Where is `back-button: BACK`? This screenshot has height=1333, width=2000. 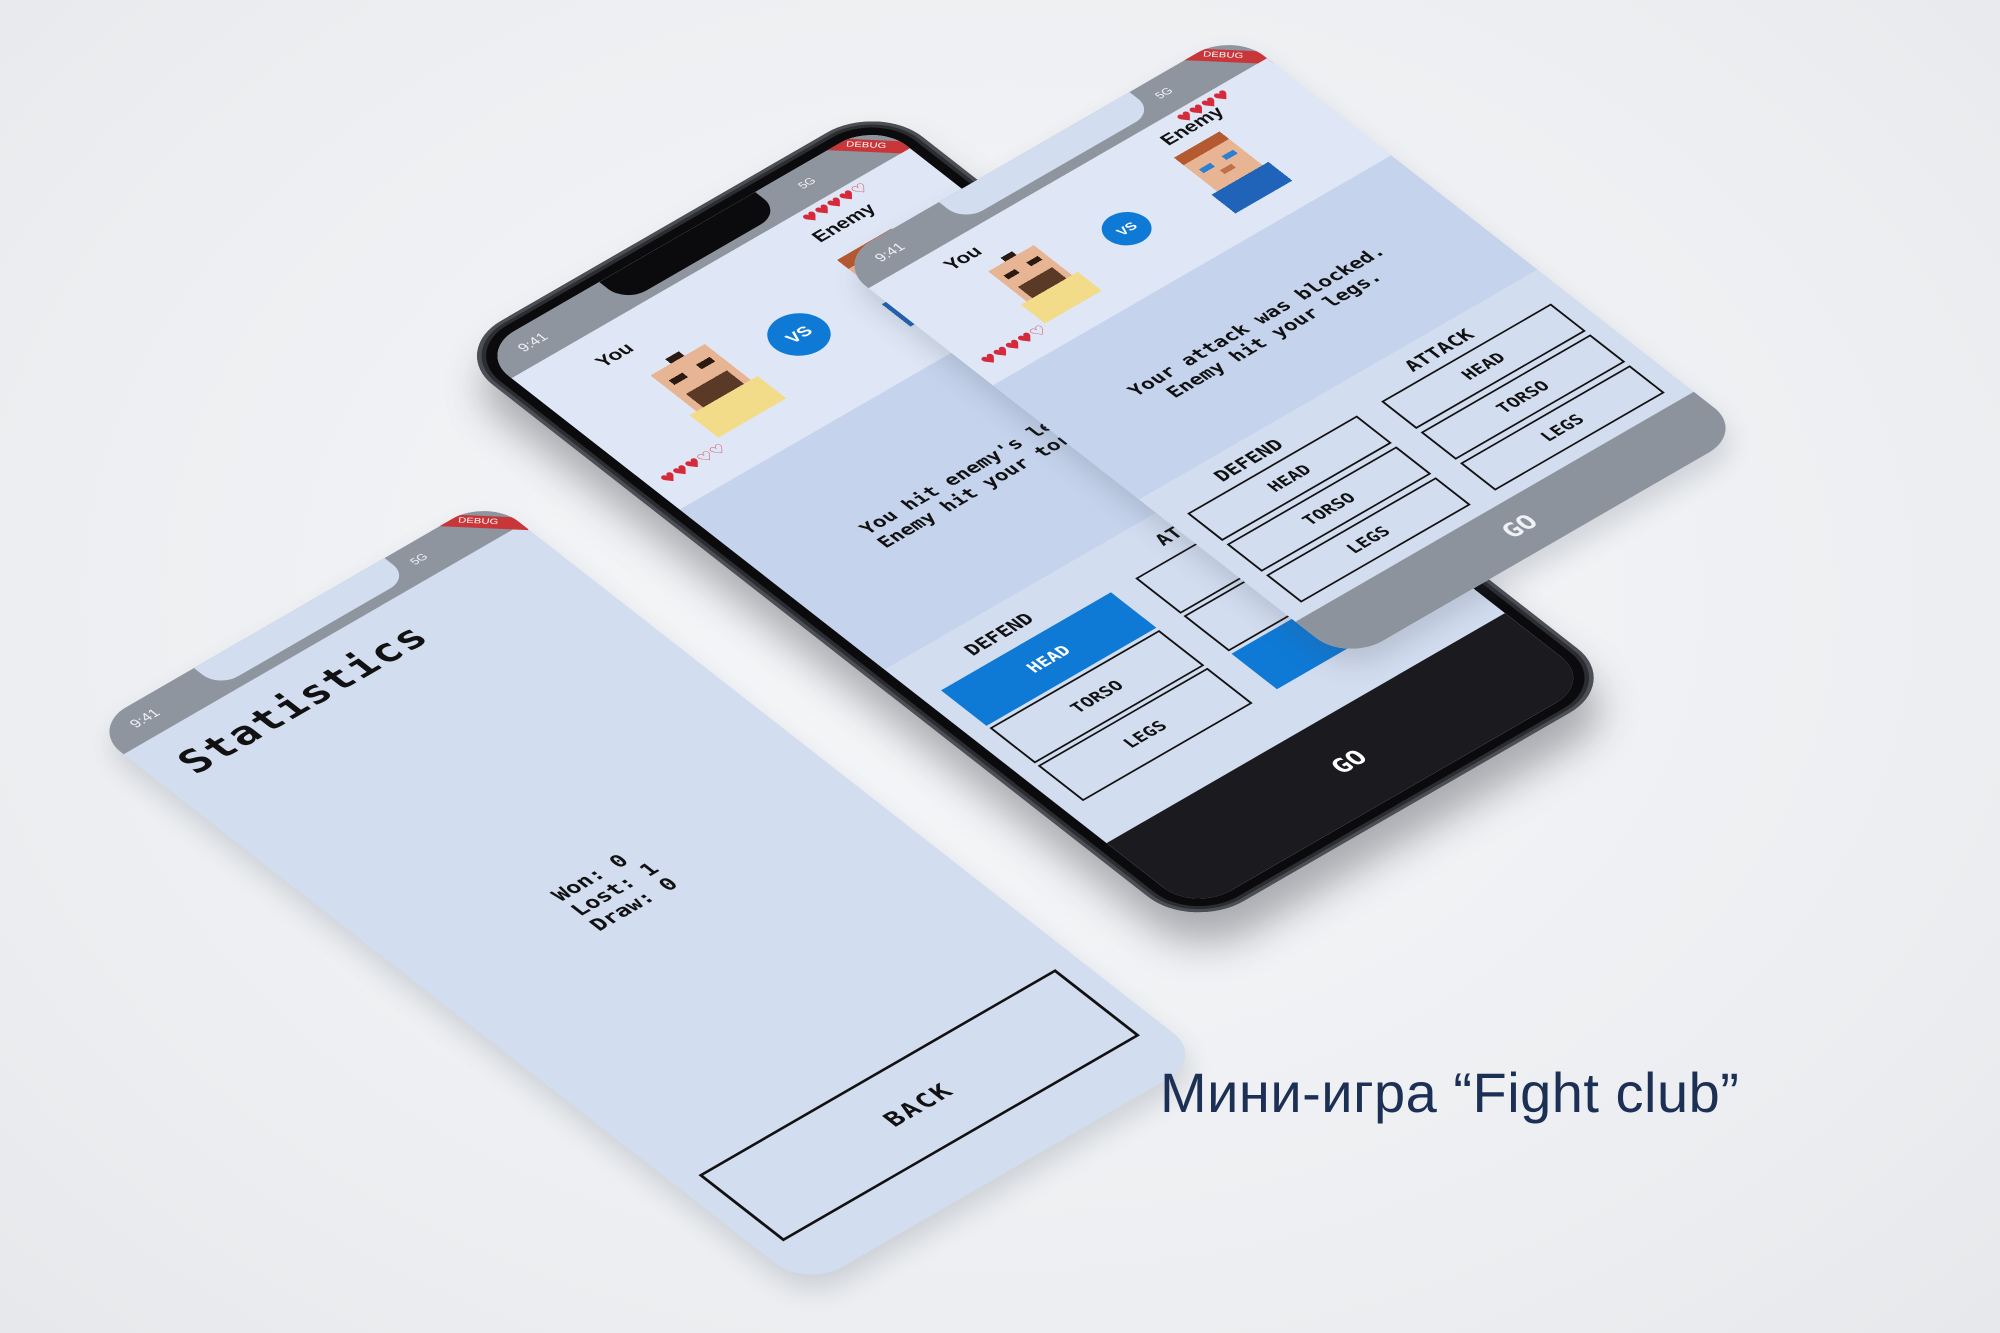
back-button: BACK is located at coordinates (919, 1105).